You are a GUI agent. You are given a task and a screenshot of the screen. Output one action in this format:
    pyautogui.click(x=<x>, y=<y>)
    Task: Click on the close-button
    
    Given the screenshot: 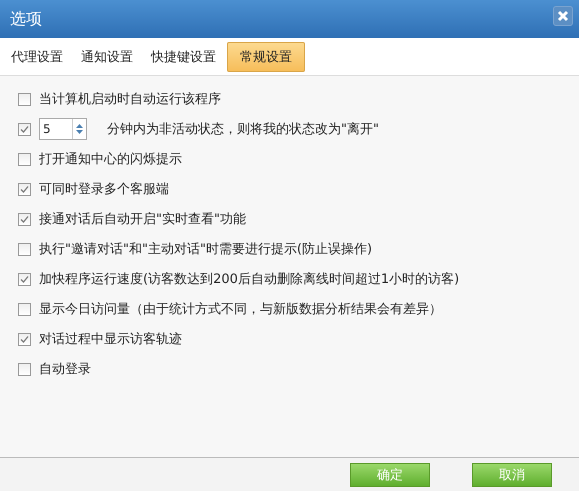 What is the action you would take?
    pyautogui.click(x=563, y=16)
    